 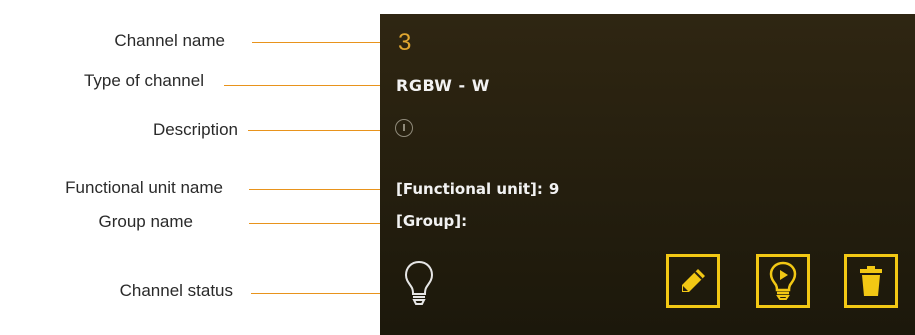 What do you see at coordinates (405, 42) in the screenshot?
I see `channel-name: 3` at bounding box center [405, 42].